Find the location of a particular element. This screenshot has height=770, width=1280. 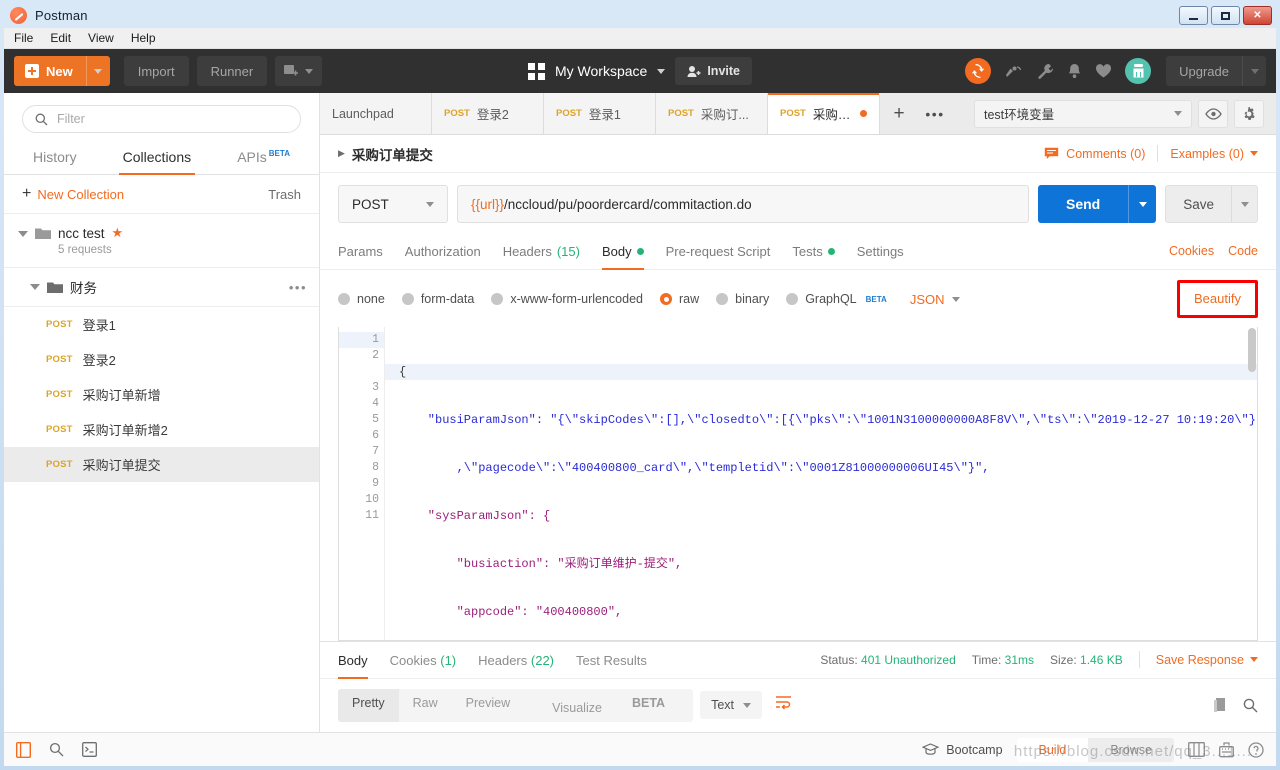

send-dropdown-button is located at coordinates (1142, 204).